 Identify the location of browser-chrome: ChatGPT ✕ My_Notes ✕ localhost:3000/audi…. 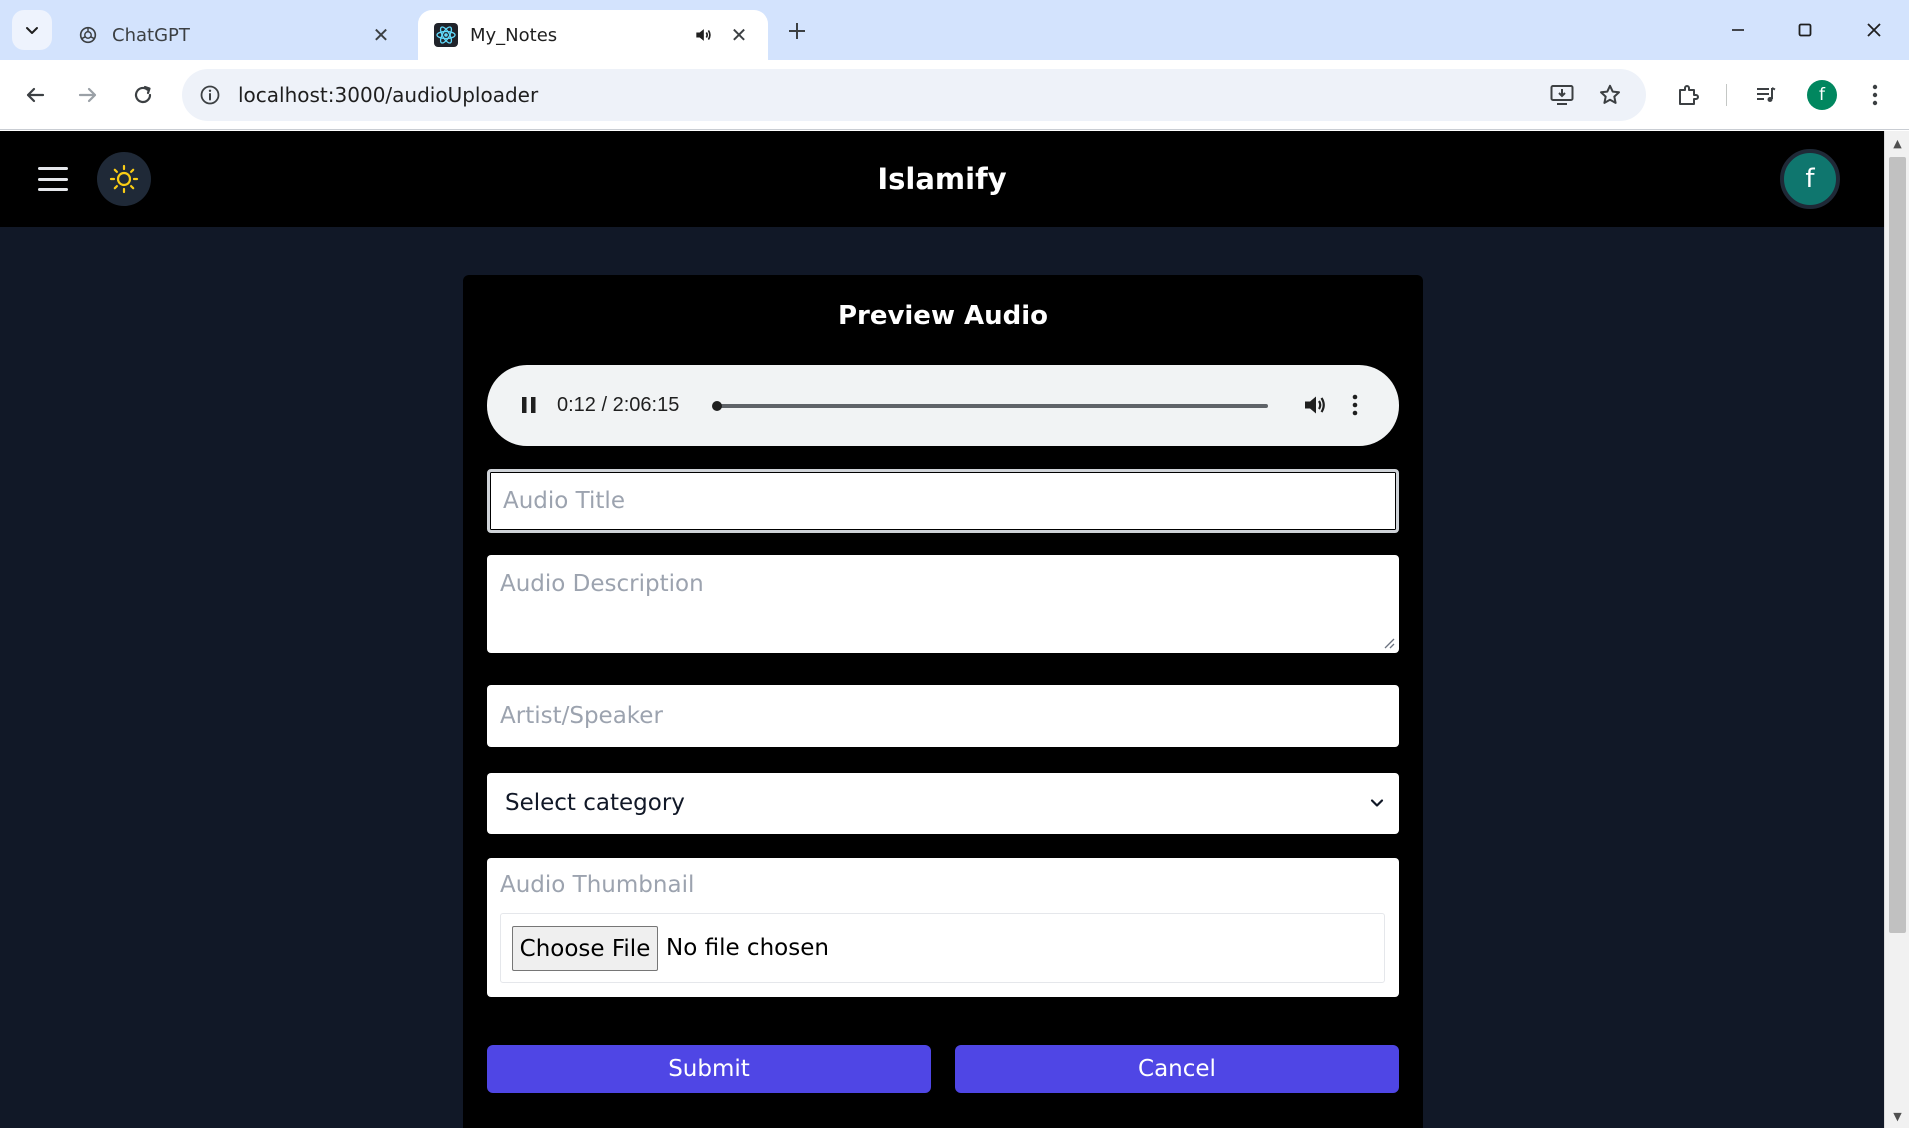
(954, 65).